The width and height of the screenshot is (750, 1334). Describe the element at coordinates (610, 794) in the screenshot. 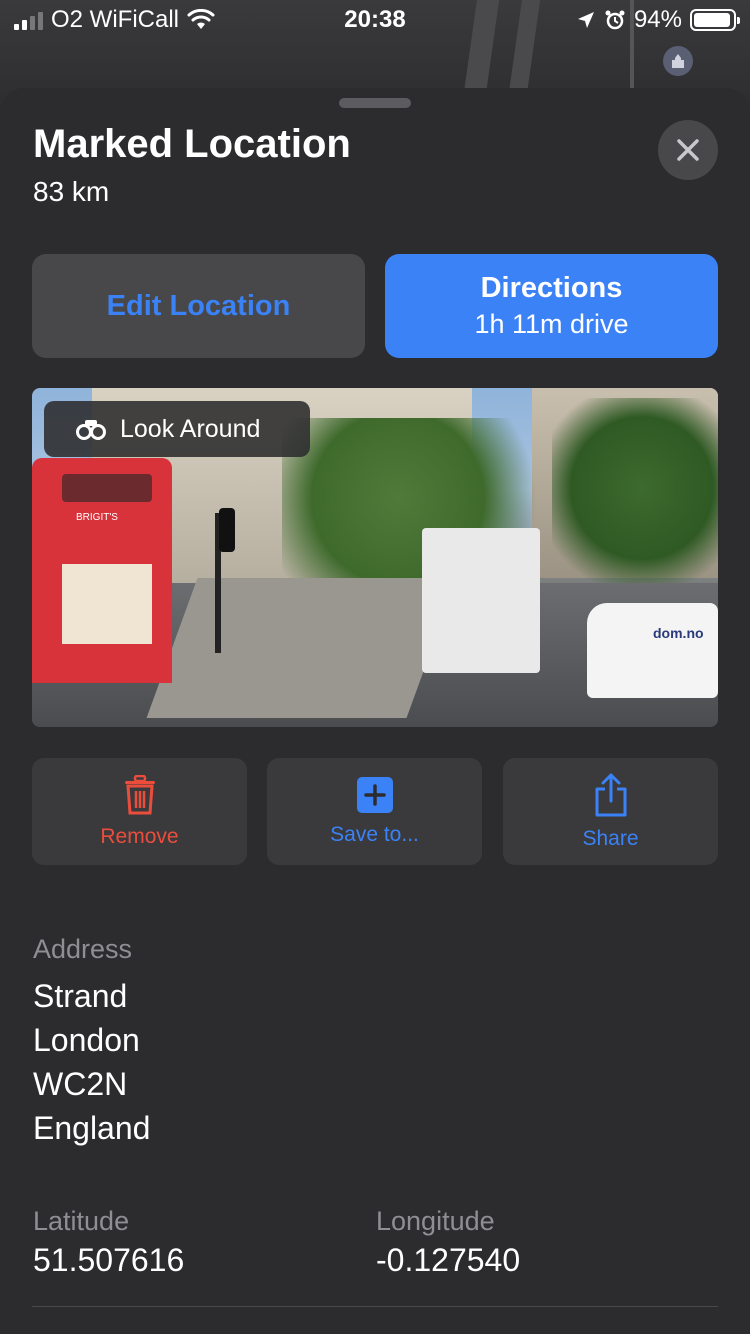

I see `share-icon` at that location.